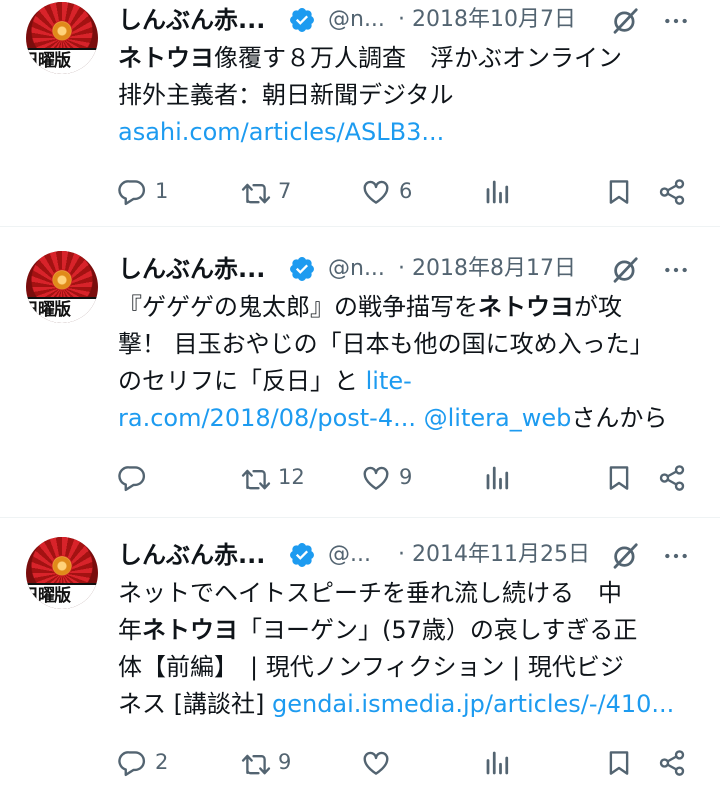 The width and height of the screenshot is (720, 796). I want to click on tweet-text-line: ネトウヨ像覆す８万人調査 浮かぶオンライン, so click(408, 58).